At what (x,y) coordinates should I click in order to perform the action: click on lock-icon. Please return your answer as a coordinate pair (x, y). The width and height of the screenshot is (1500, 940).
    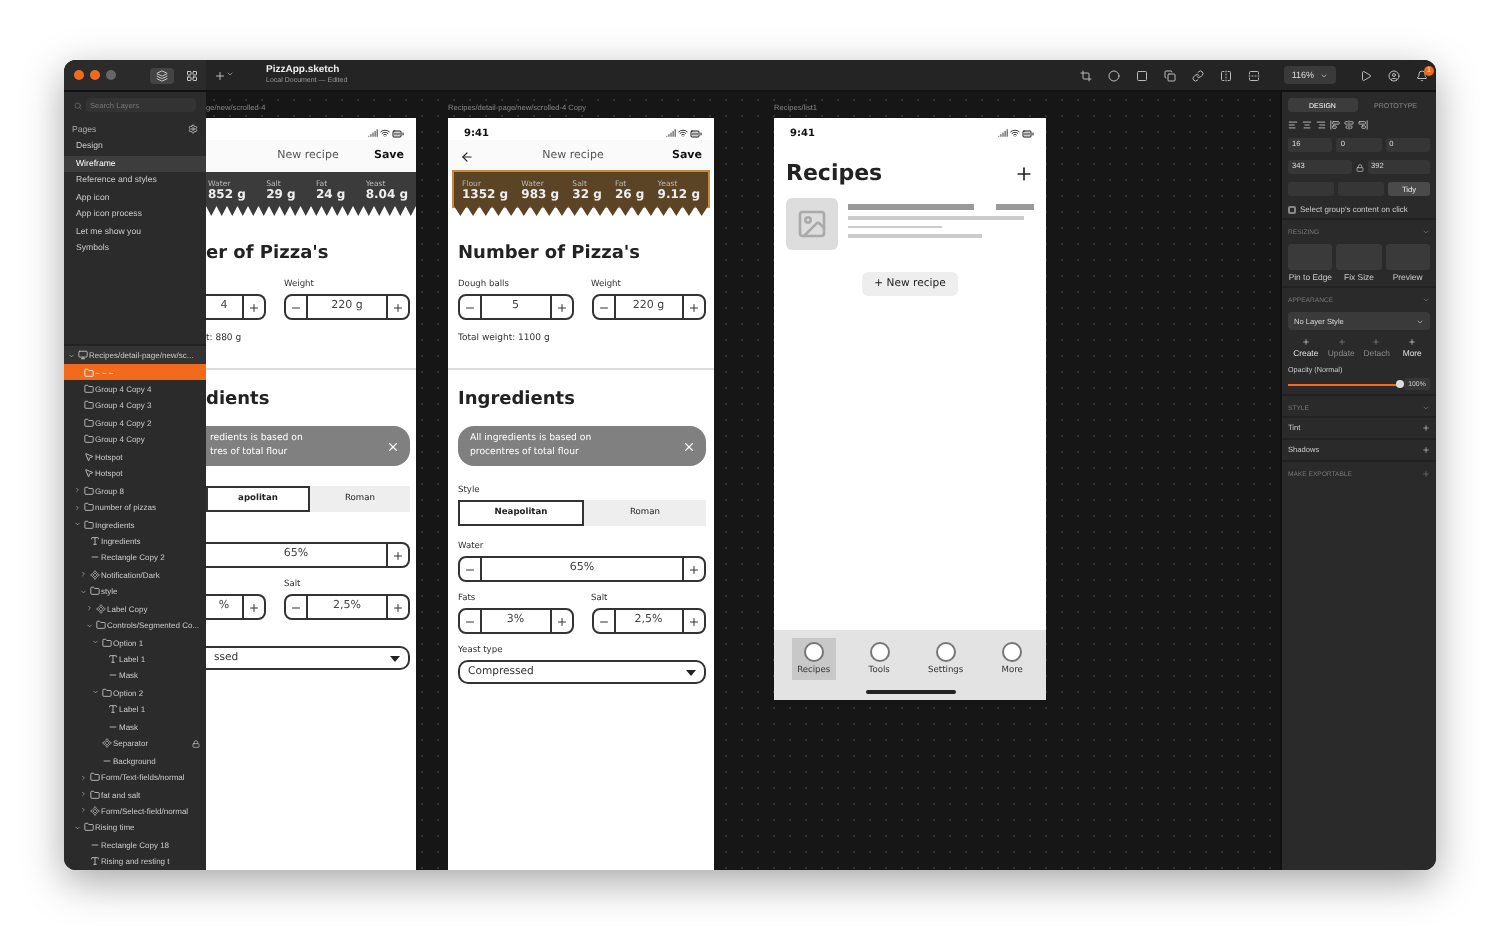
    Looking at the image, I should click on (1359, 167).